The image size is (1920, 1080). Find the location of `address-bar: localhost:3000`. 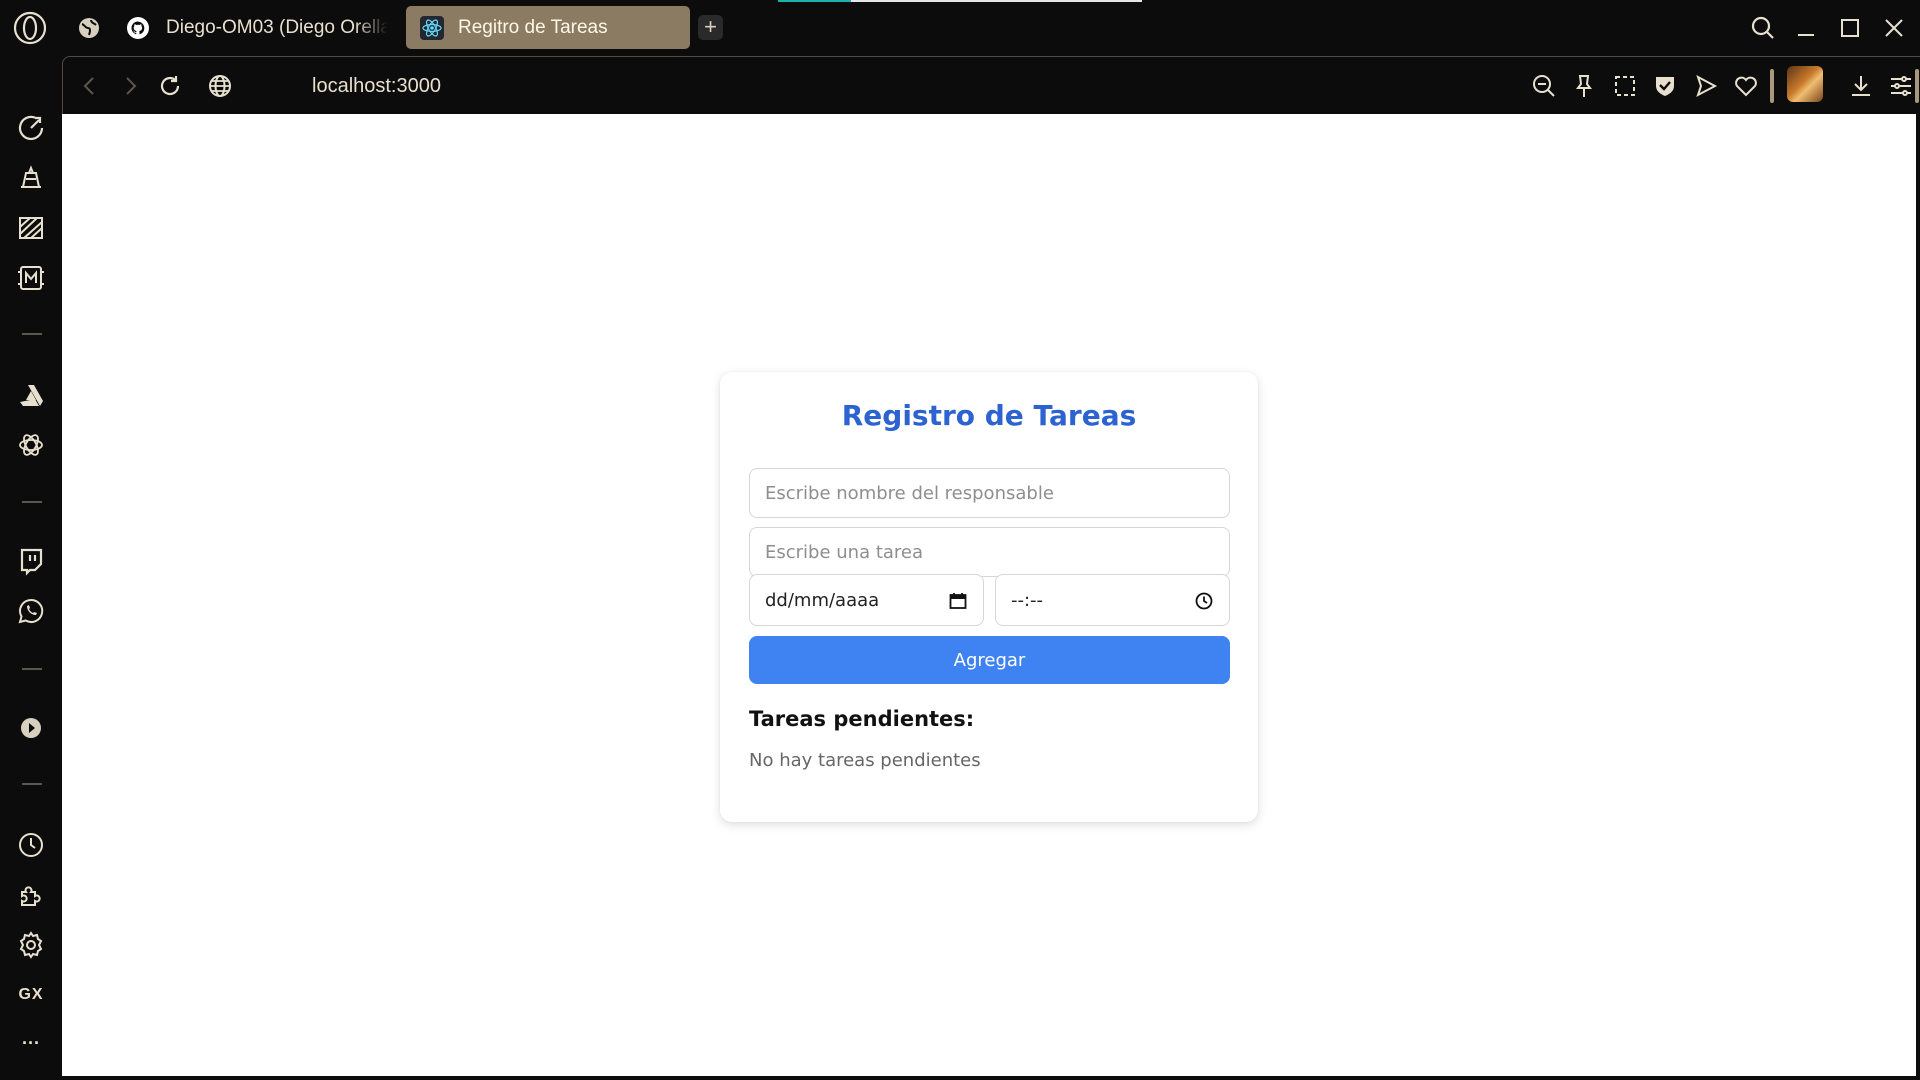

address-bar: localhost:3000 is located at coordinates (991, 85).